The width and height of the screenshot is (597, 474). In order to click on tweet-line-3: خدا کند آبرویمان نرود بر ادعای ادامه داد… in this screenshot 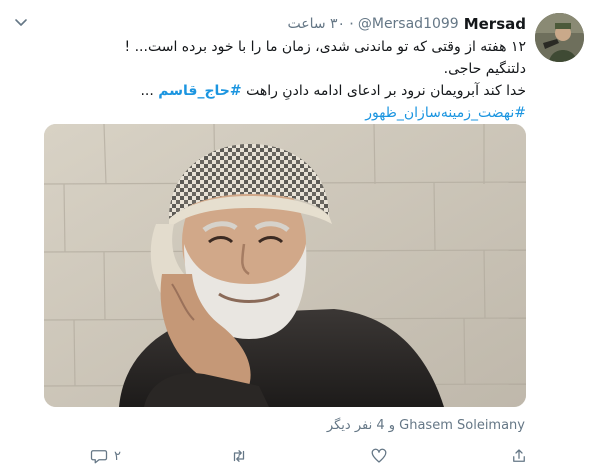, I will do `click(296, 91)`.